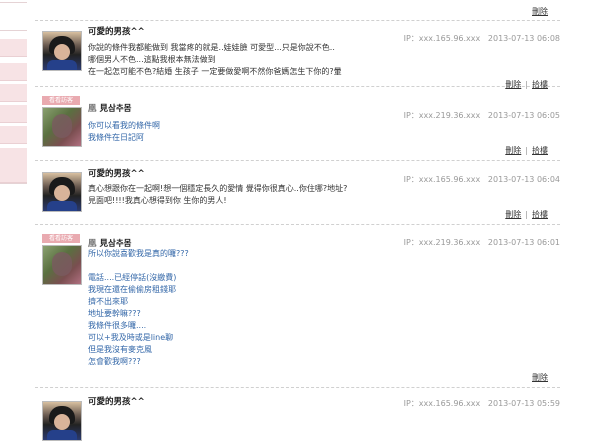  What do you see at coordinates (523, 179) in the screenshot?
I see `comment-time: 2013-07-13 06:04` at bounding box center [523, 179].